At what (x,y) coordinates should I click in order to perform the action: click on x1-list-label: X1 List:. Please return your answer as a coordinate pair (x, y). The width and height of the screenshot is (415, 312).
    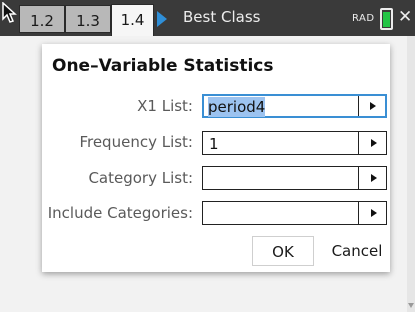
    Looking at the image, I should click on (165, 106).